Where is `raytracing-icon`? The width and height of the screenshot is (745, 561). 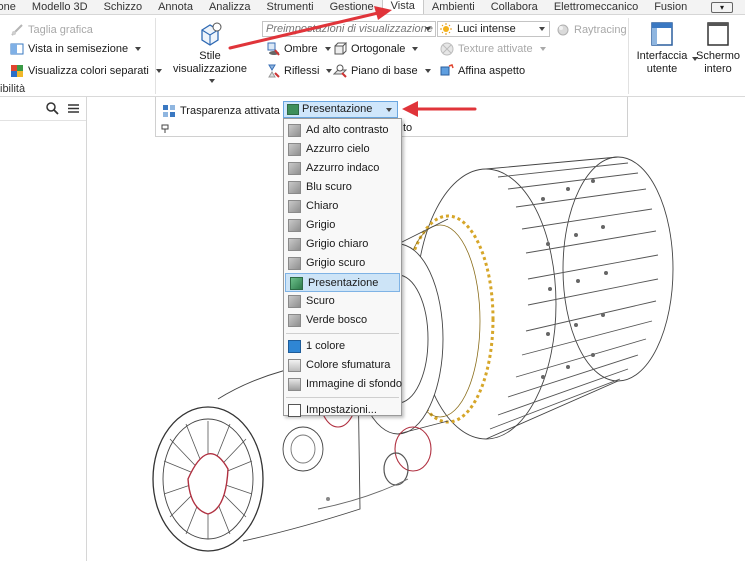 raytracing-icon is located at coordinates (563, 30).